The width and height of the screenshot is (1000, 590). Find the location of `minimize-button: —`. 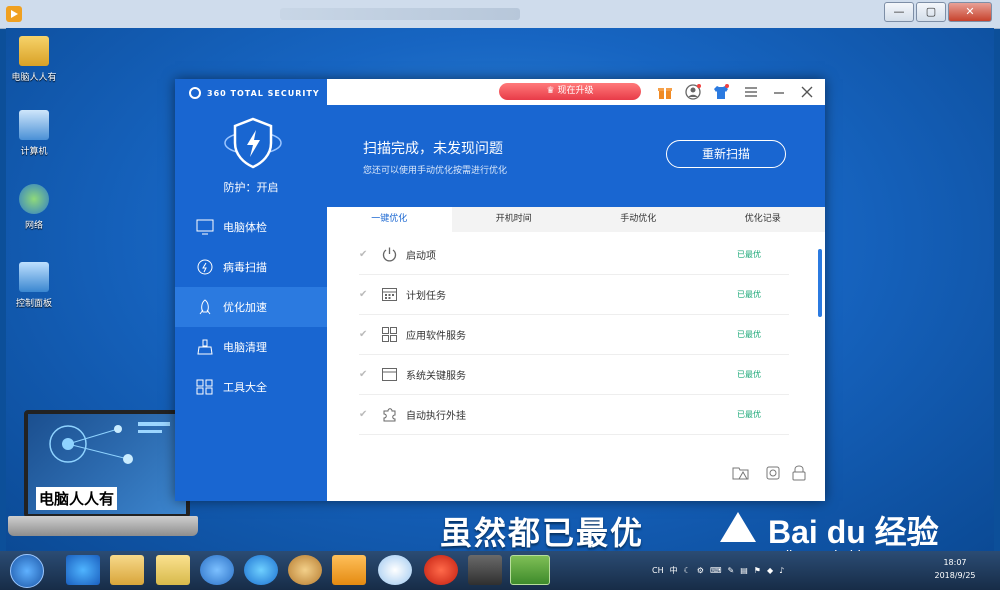

minimize-button: — is located at coordinates (899, 12).